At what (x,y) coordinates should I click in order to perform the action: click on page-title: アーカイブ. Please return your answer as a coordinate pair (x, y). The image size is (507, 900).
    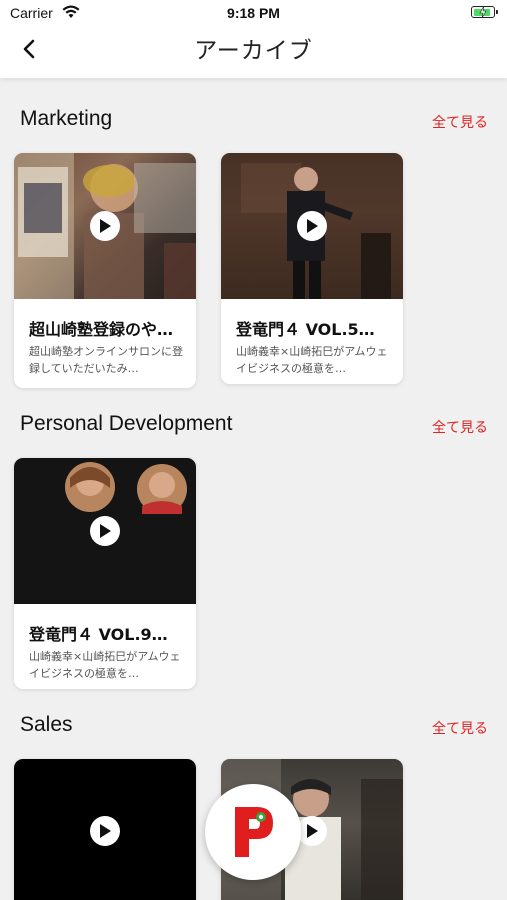
    Looking at the image, I should click on (253, 51).